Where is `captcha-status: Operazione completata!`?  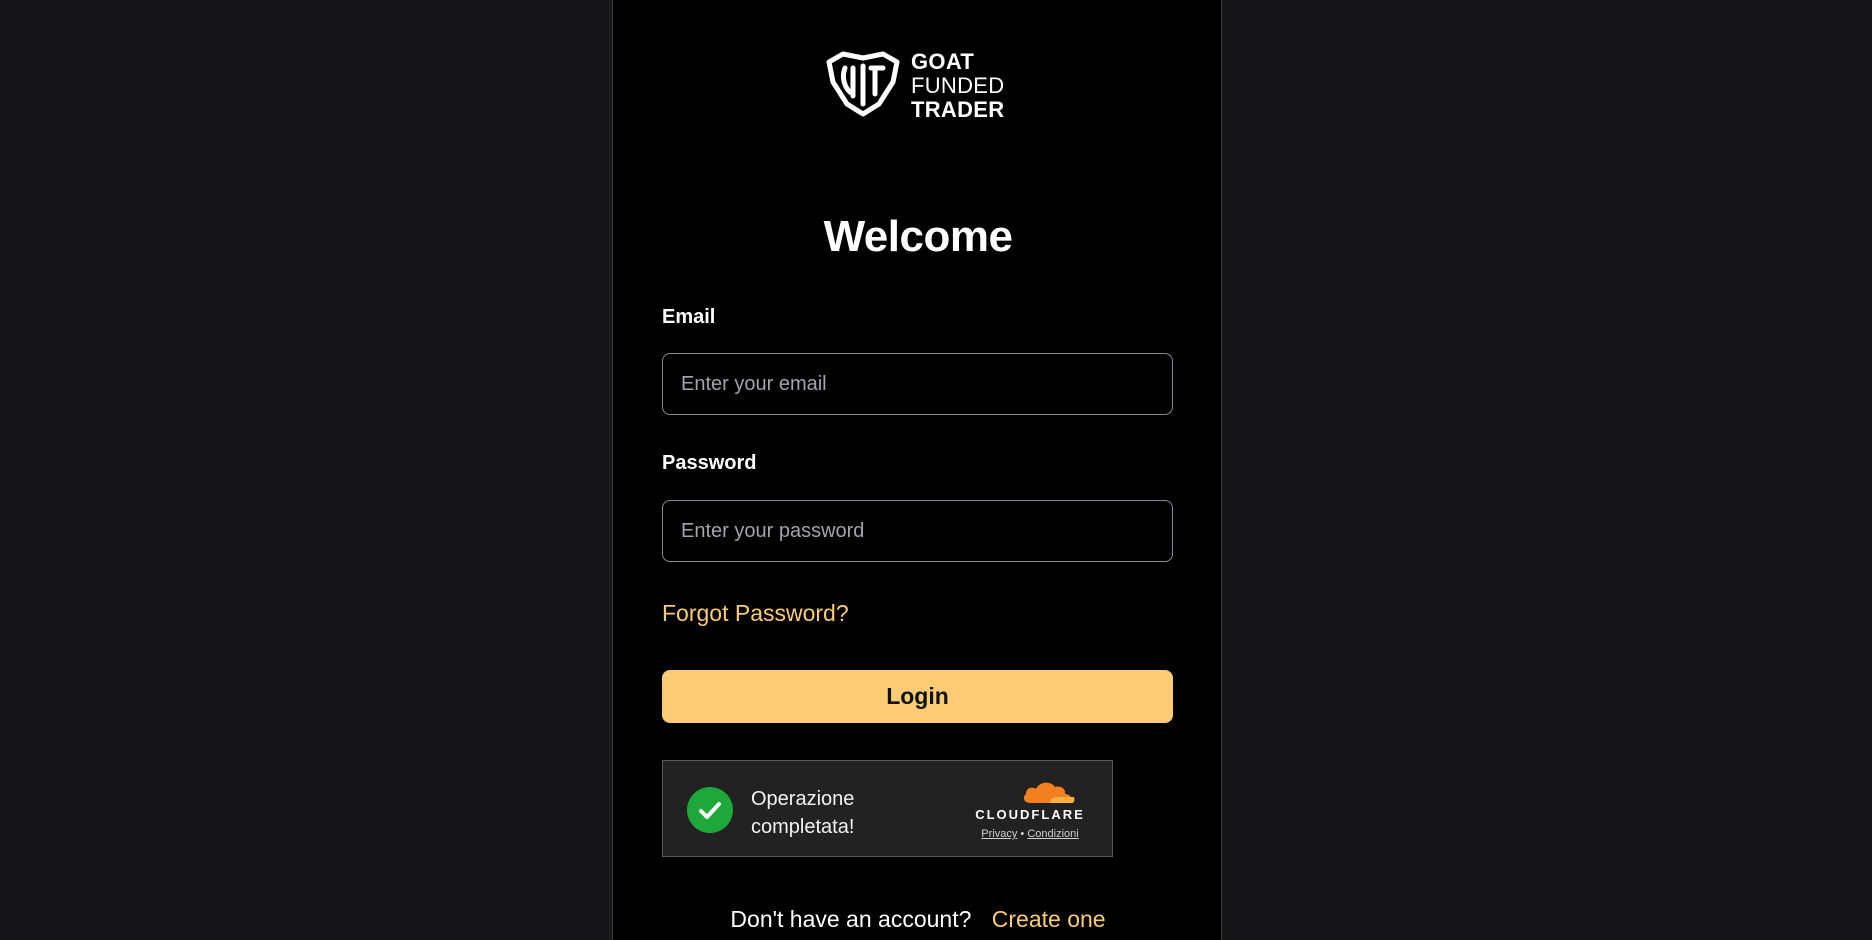
captcha-status: Operazione completata! is located at coordinates (831, 813).